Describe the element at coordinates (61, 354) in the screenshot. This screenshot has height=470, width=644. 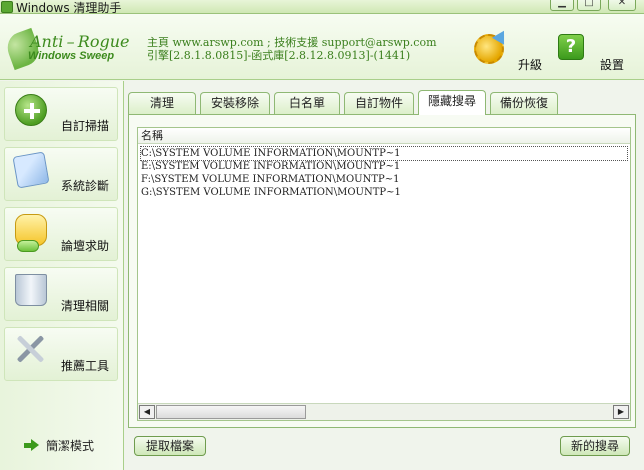
I see `sidebar-item-recommended-tools: 推薦工具` at that location.